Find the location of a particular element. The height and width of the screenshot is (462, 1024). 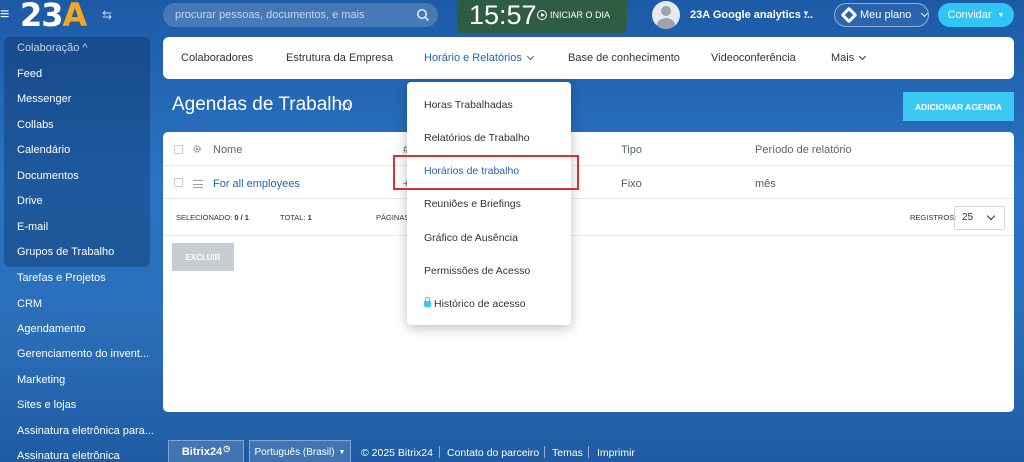

search-icon is located at coordinates (423, 15).